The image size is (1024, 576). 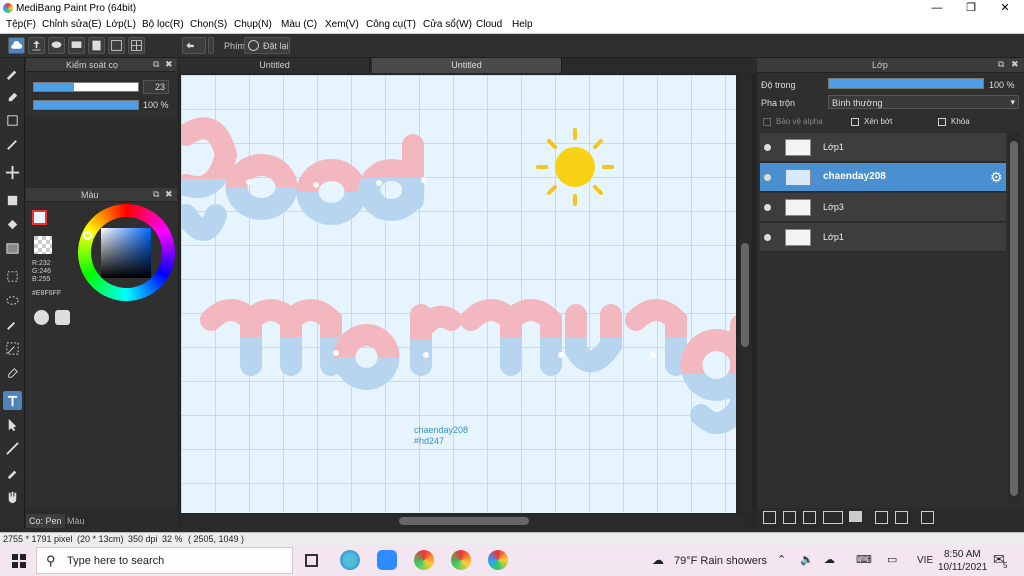 I want to click on gradient-tool-icon, so click(x=12, y=248).